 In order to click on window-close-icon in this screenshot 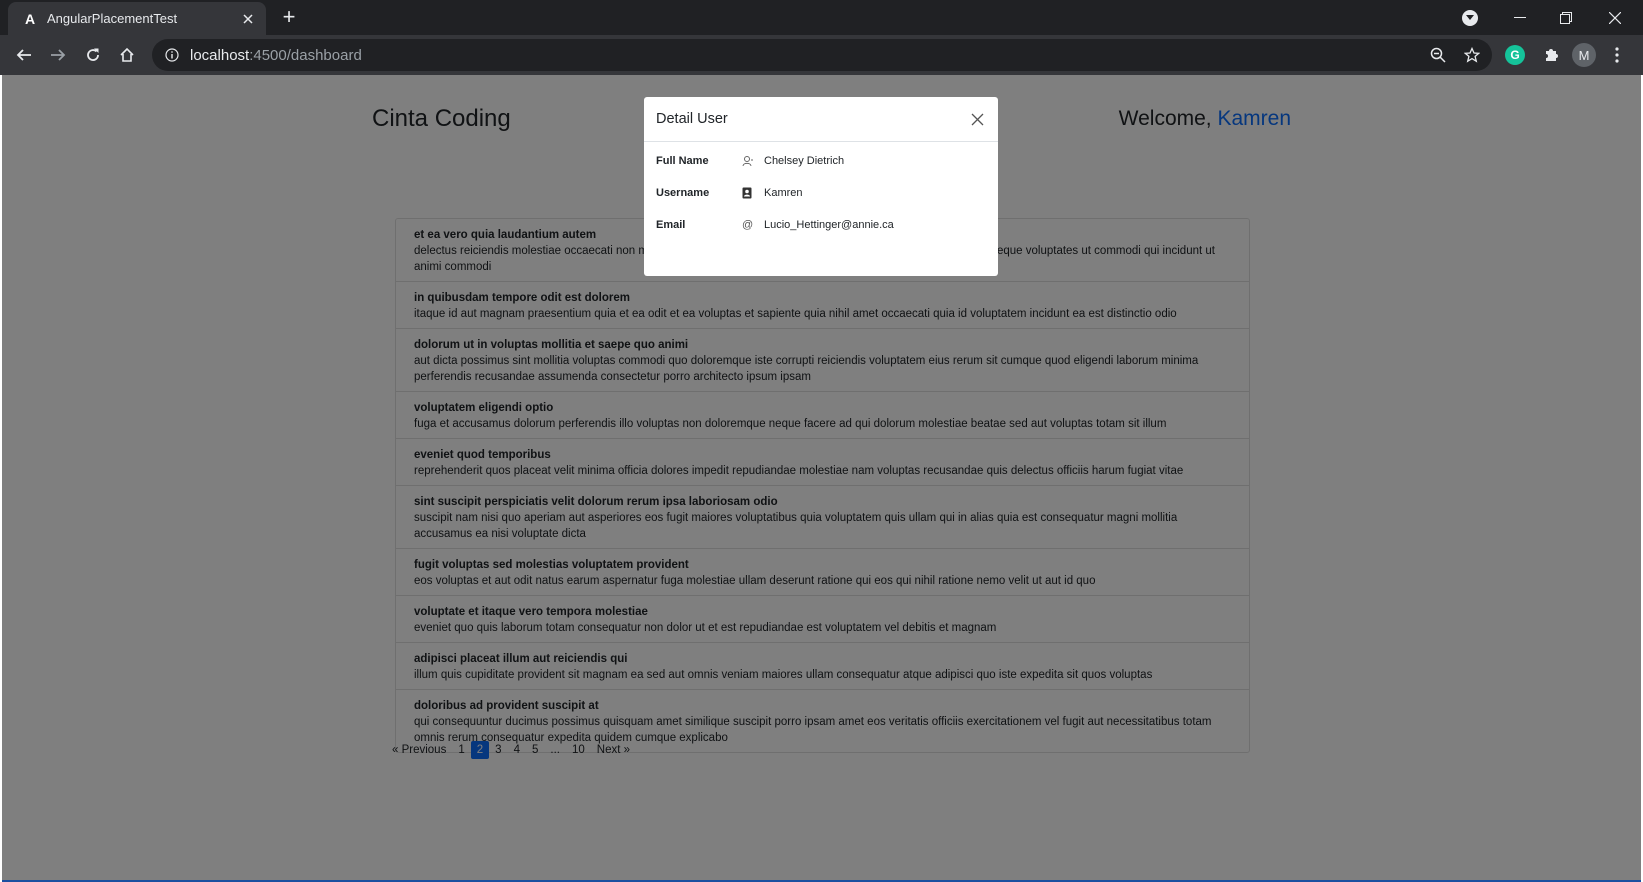, I will do `click(1615, 17)`.